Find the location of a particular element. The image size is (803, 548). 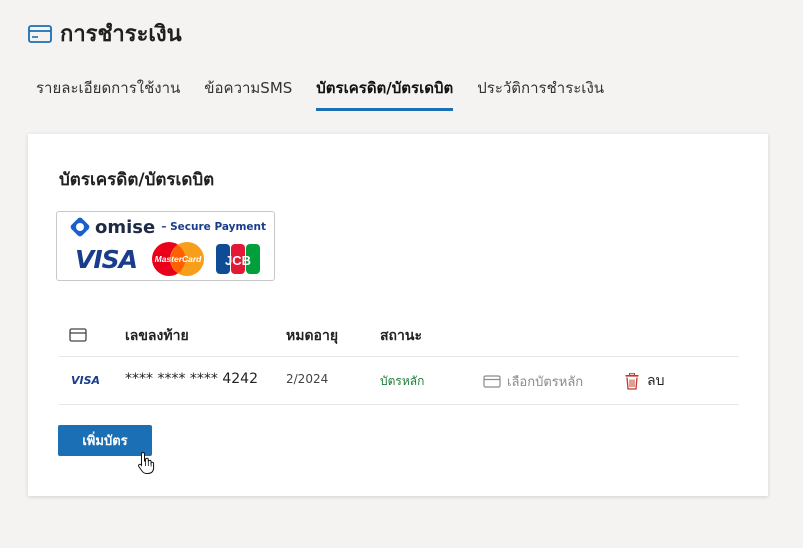

mastercard-logo-text: MasterCard is located at coordinates (179, 259).